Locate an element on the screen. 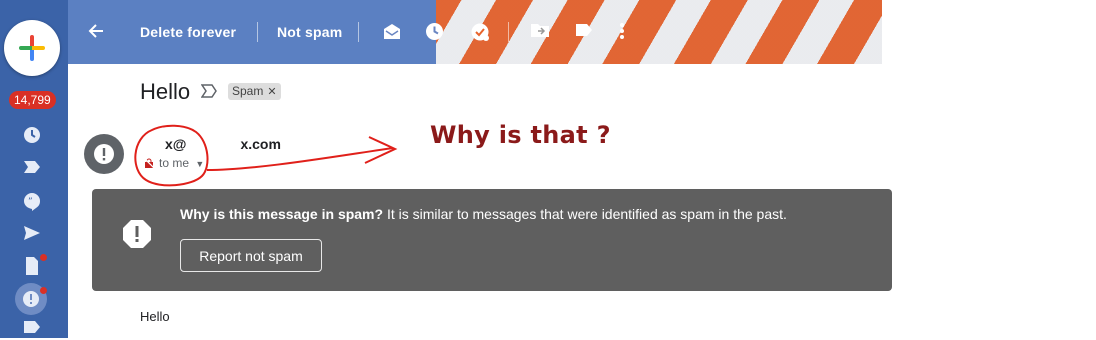 The image size is (1096, 340). arrow-back-icon is located at coordinates (96, 33).